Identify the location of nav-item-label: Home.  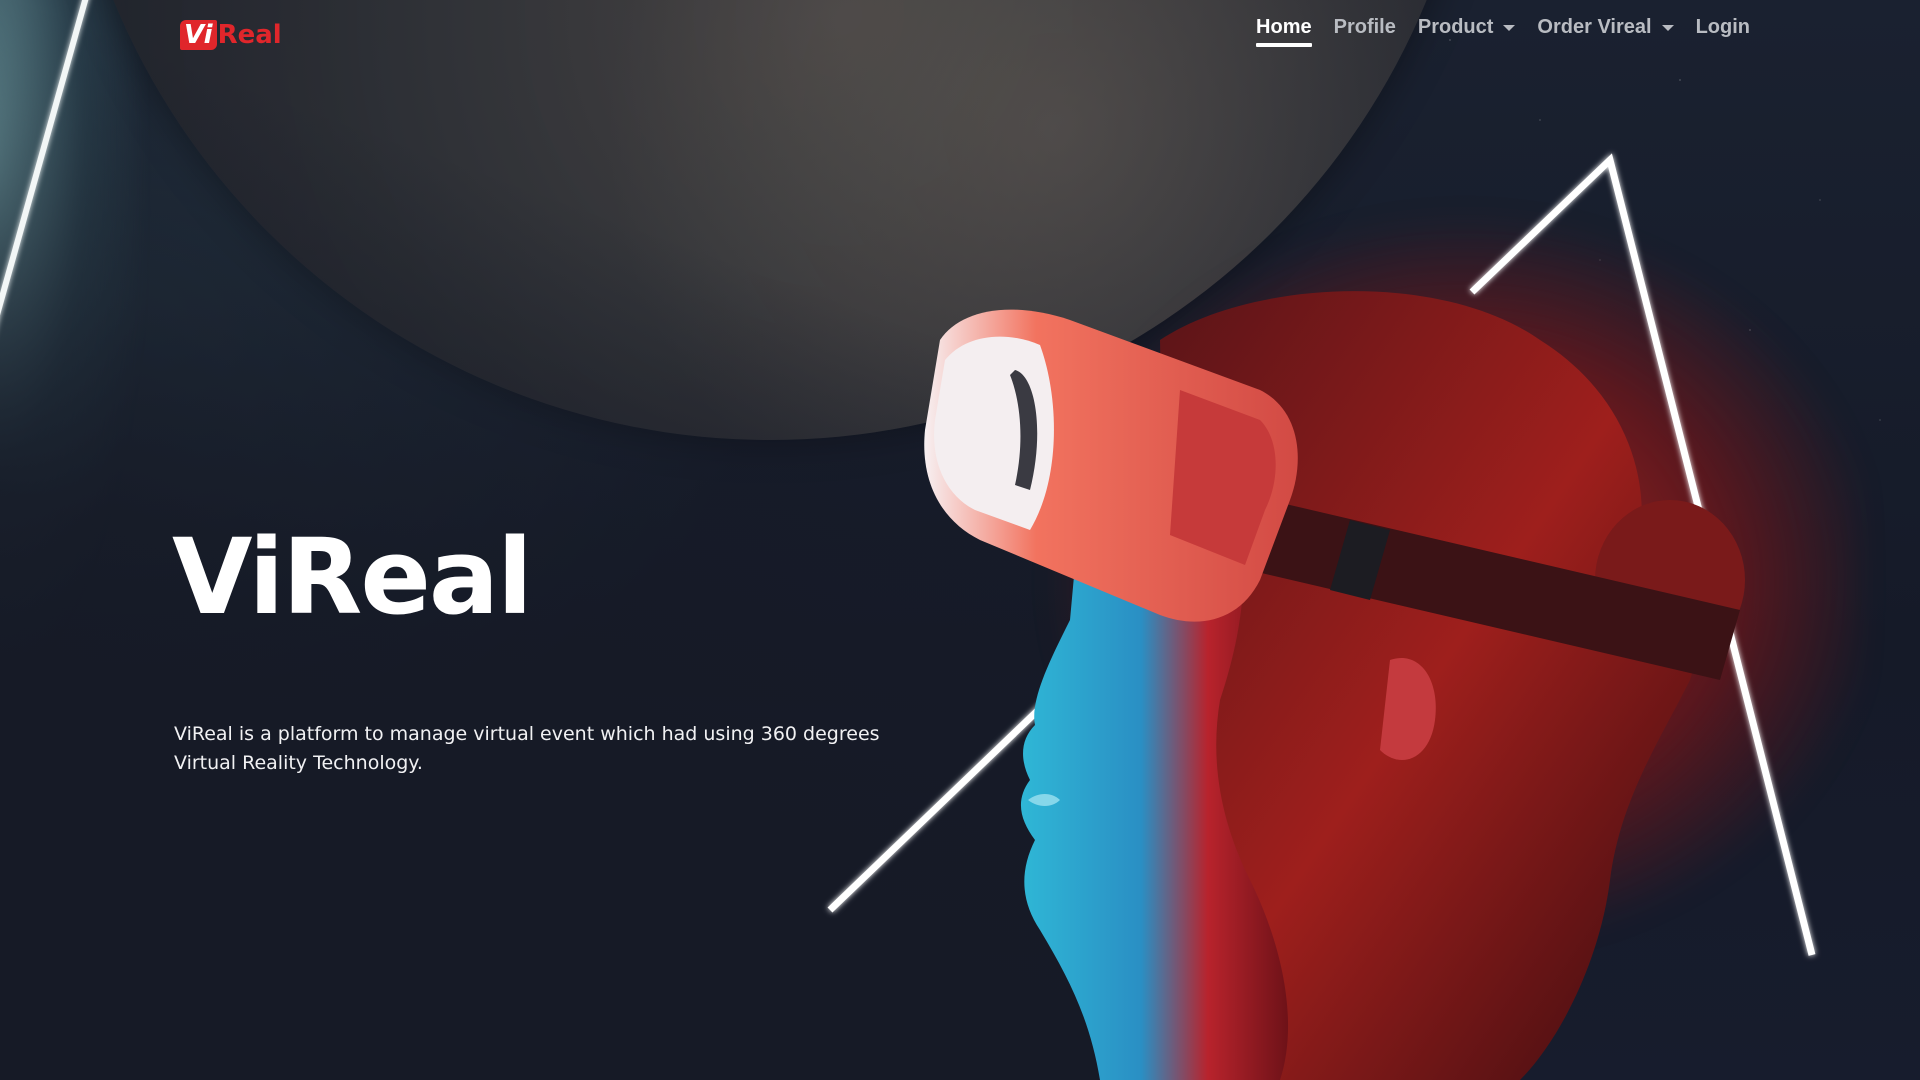
(1284, 27).